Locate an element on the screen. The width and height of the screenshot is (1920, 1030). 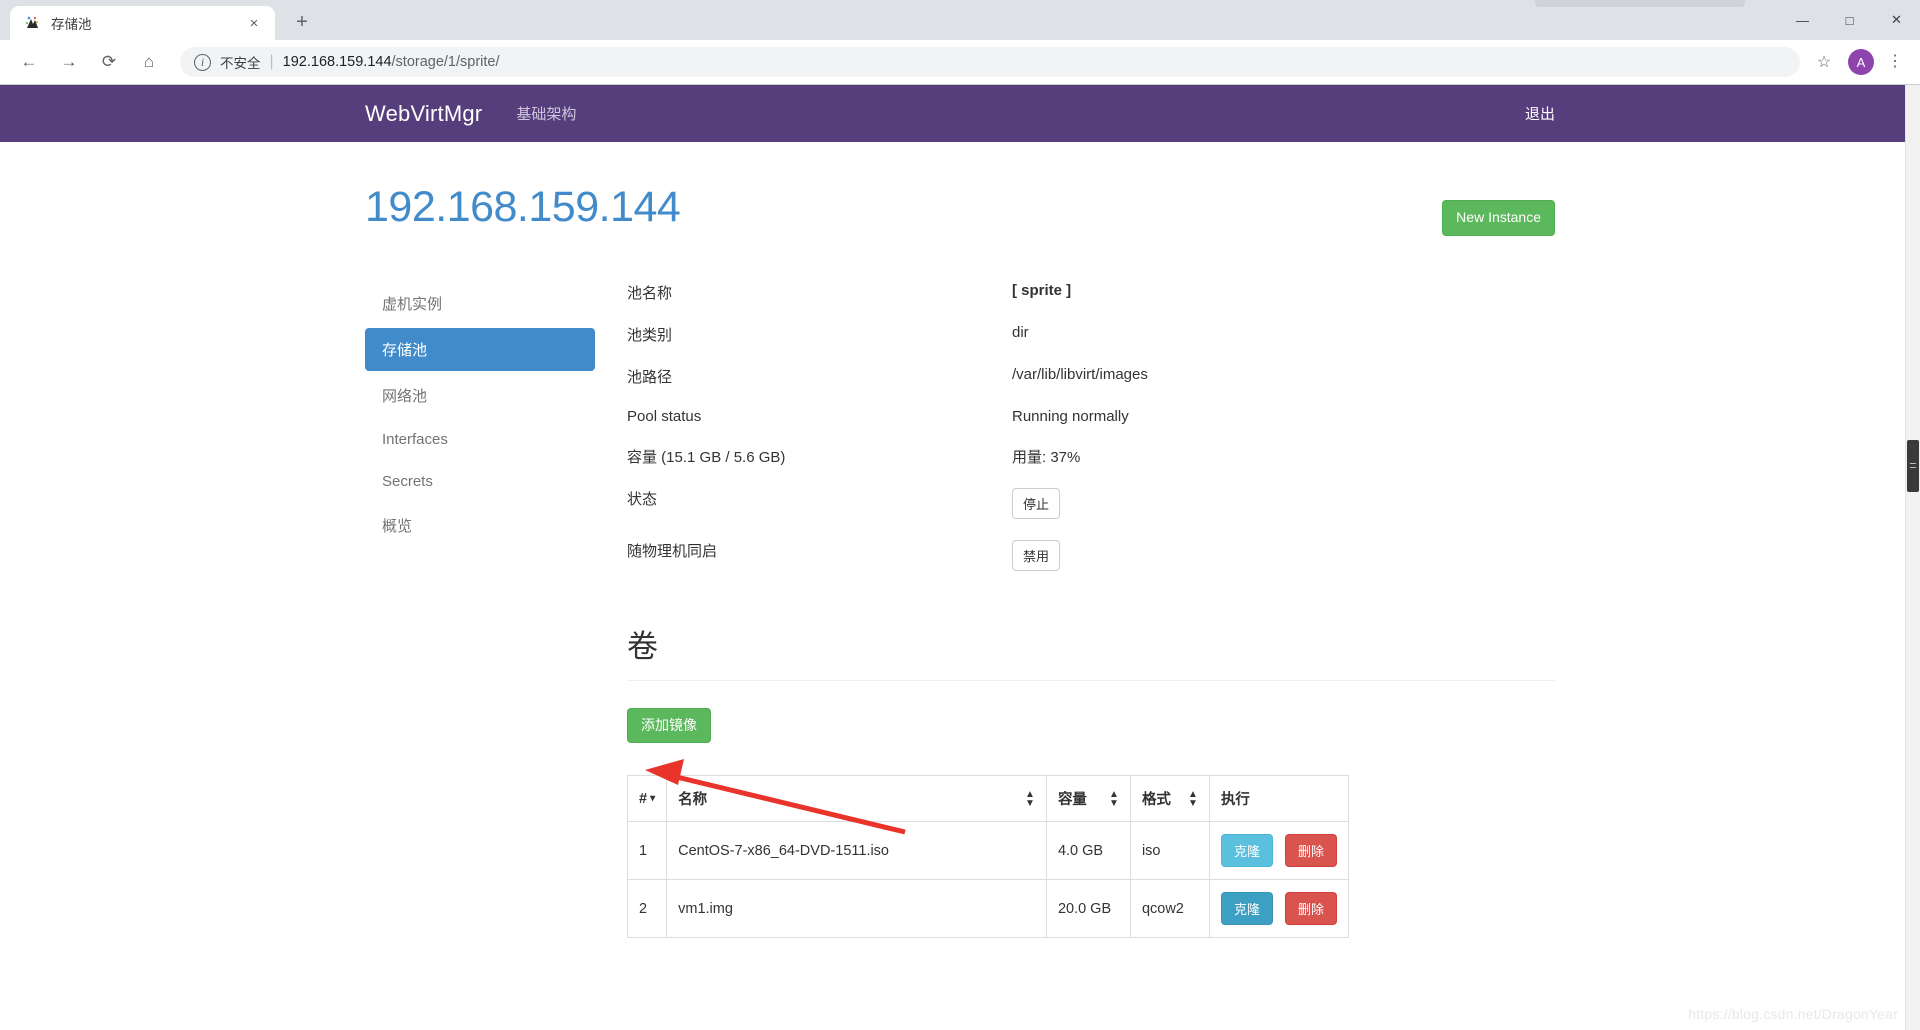
detail-value: 停止 is located at coordinates (1283, 503).